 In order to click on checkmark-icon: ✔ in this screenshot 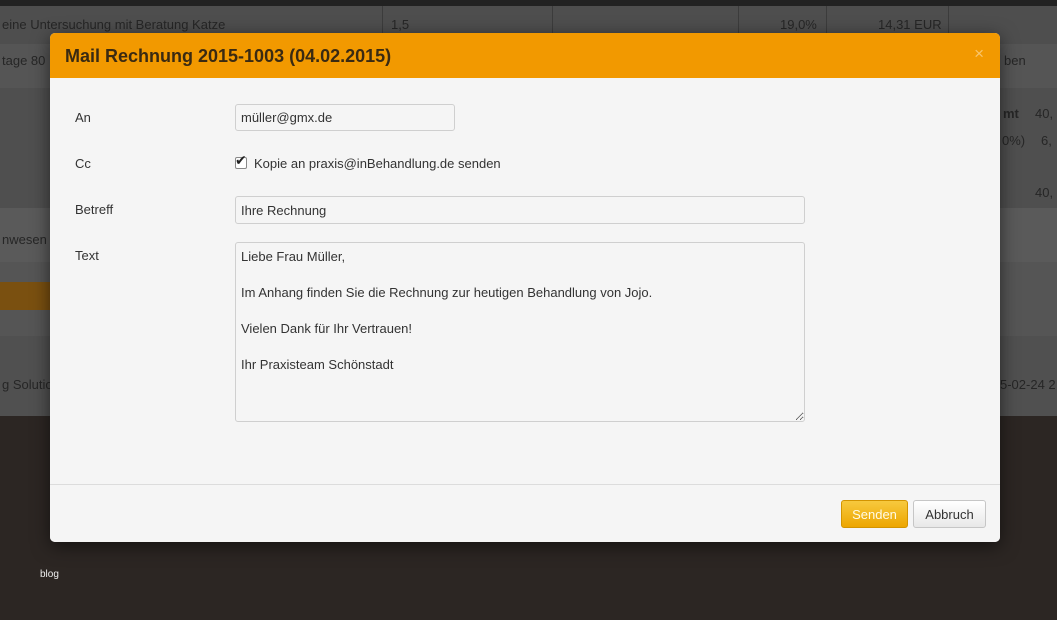, I will do `click(241, 161)`.